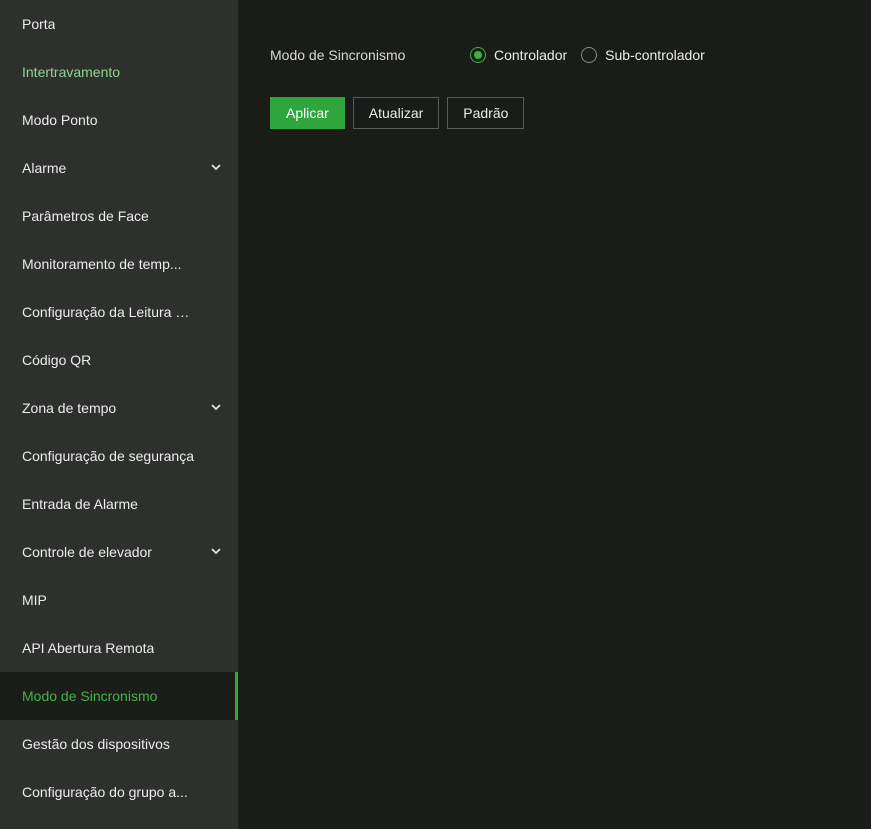  What do you see at coordinates (531, 55) in the screenshot?
I see `radio-label: Controlador` at bounding box center [531, 55].